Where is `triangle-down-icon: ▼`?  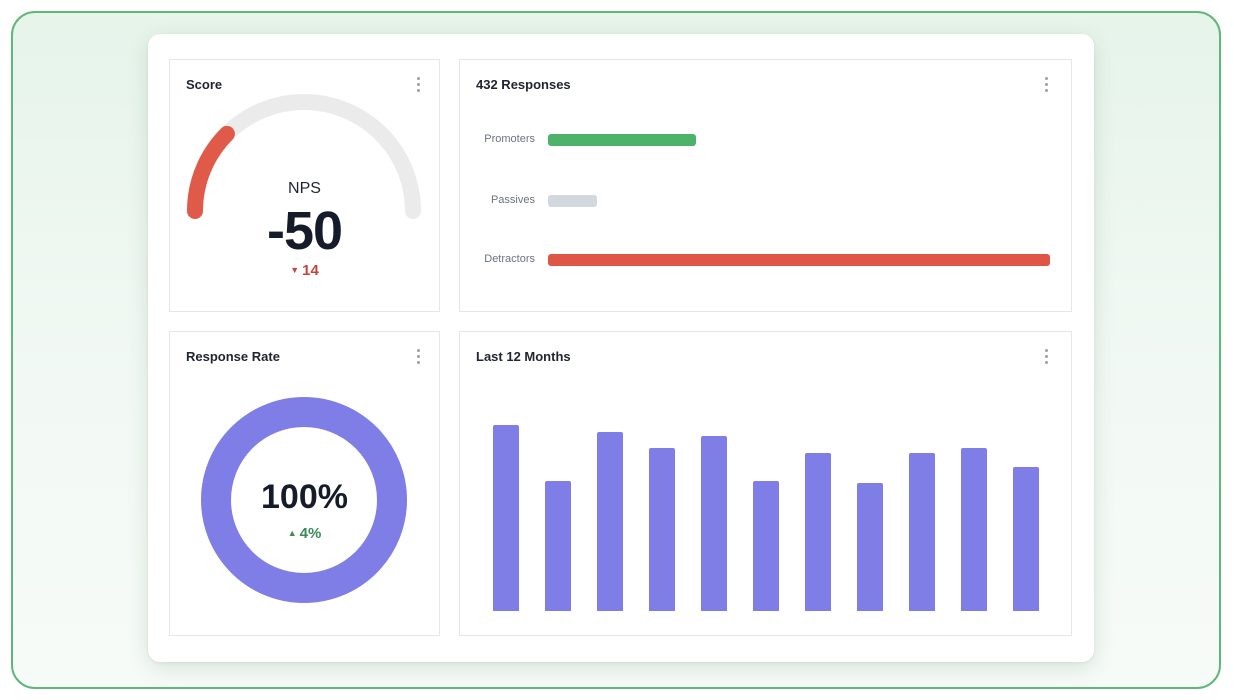
triangle-down-icon: ▼ is located at coordinates (295, 270).